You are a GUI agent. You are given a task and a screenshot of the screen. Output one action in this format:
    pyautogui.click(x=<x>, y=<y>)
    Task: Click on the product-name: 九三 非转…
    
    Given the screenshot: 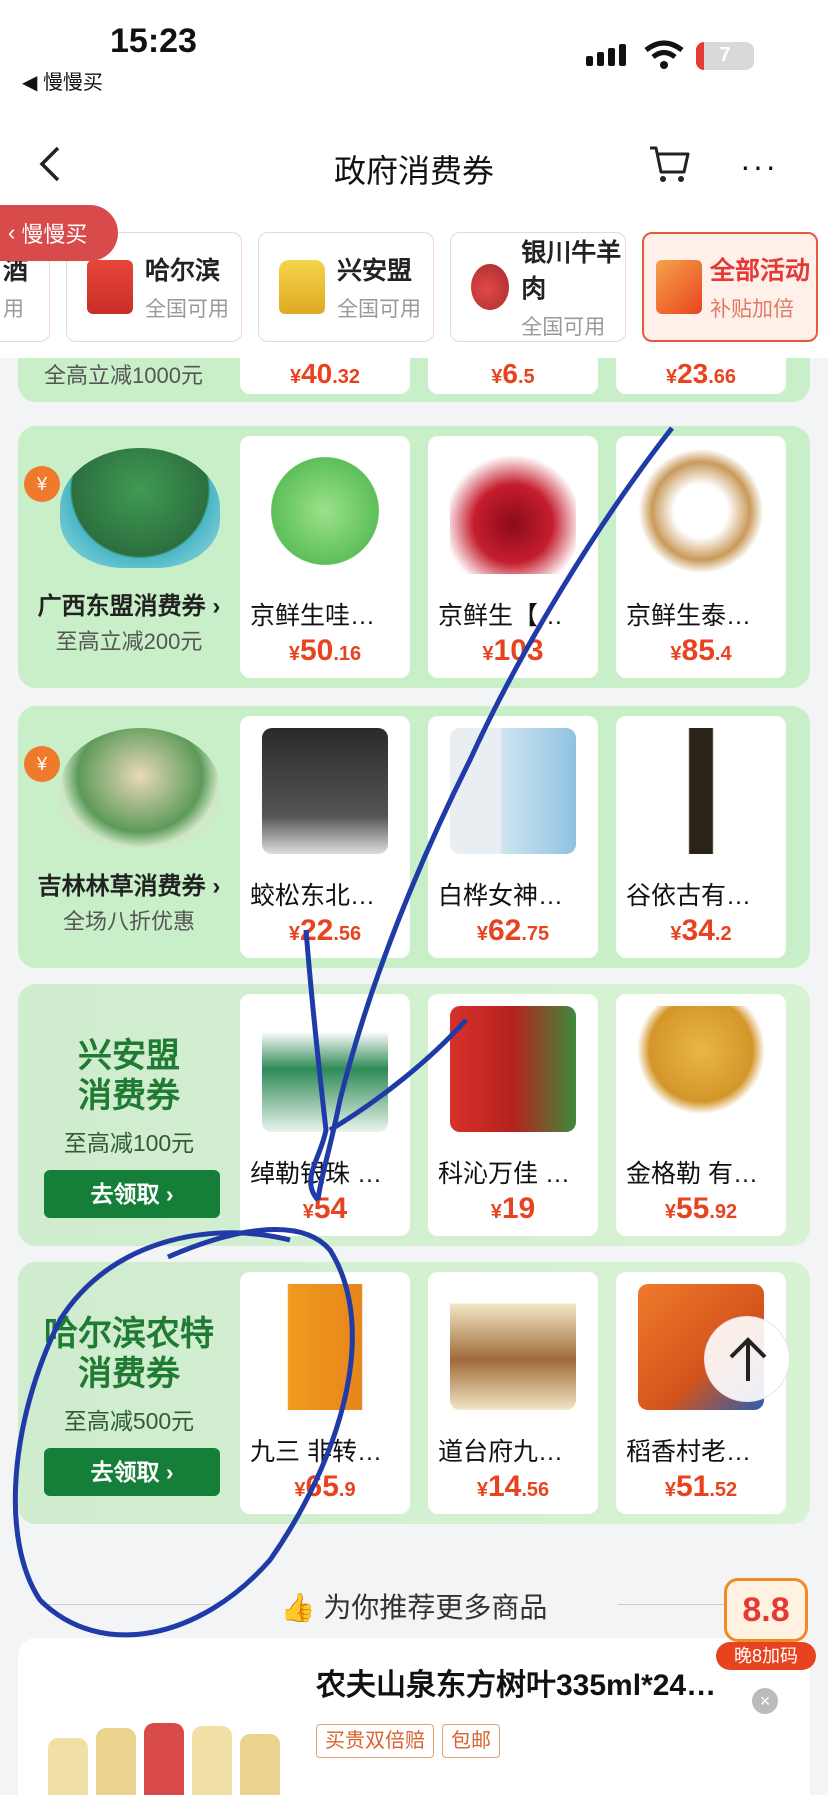 What is the action you would take?
    pyautogui.click(x=316, y=1452)
    